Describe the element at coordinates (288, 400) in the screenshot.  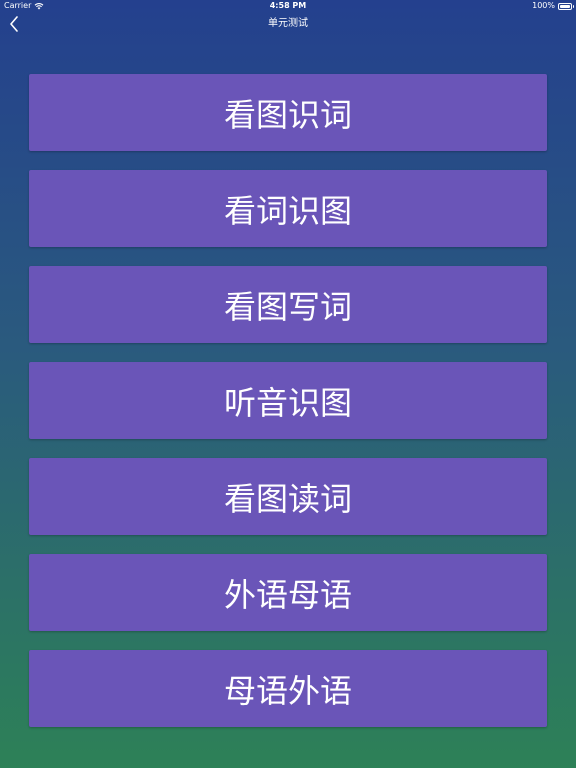
I see `menu-button-listen-to-picture: 听音识图` at that location.